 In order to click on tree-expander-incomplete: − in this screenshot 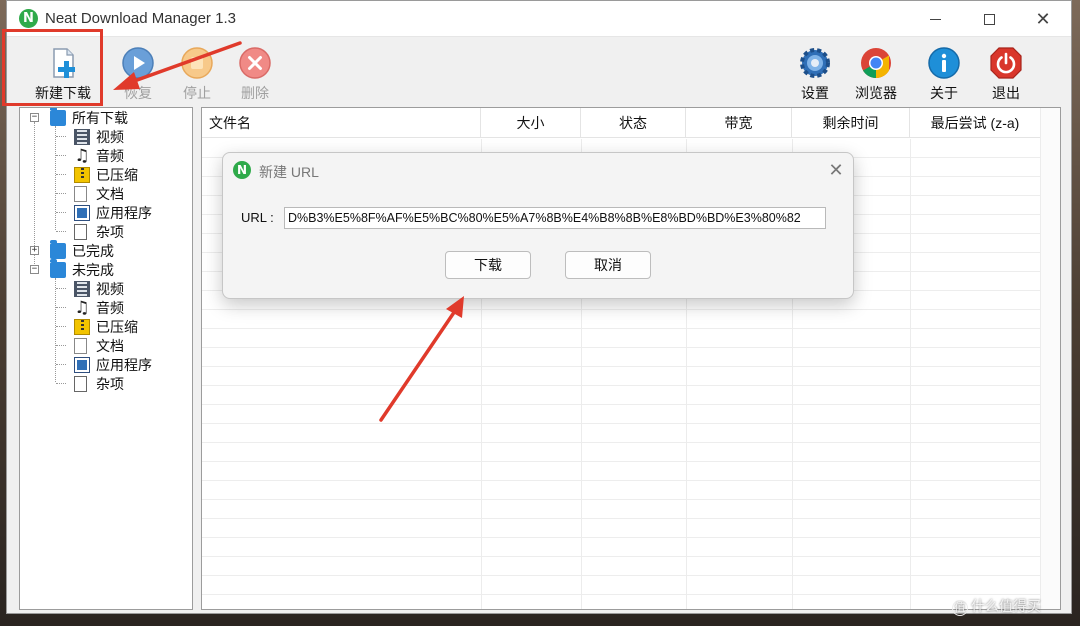, I will do `click(34, 269)`.